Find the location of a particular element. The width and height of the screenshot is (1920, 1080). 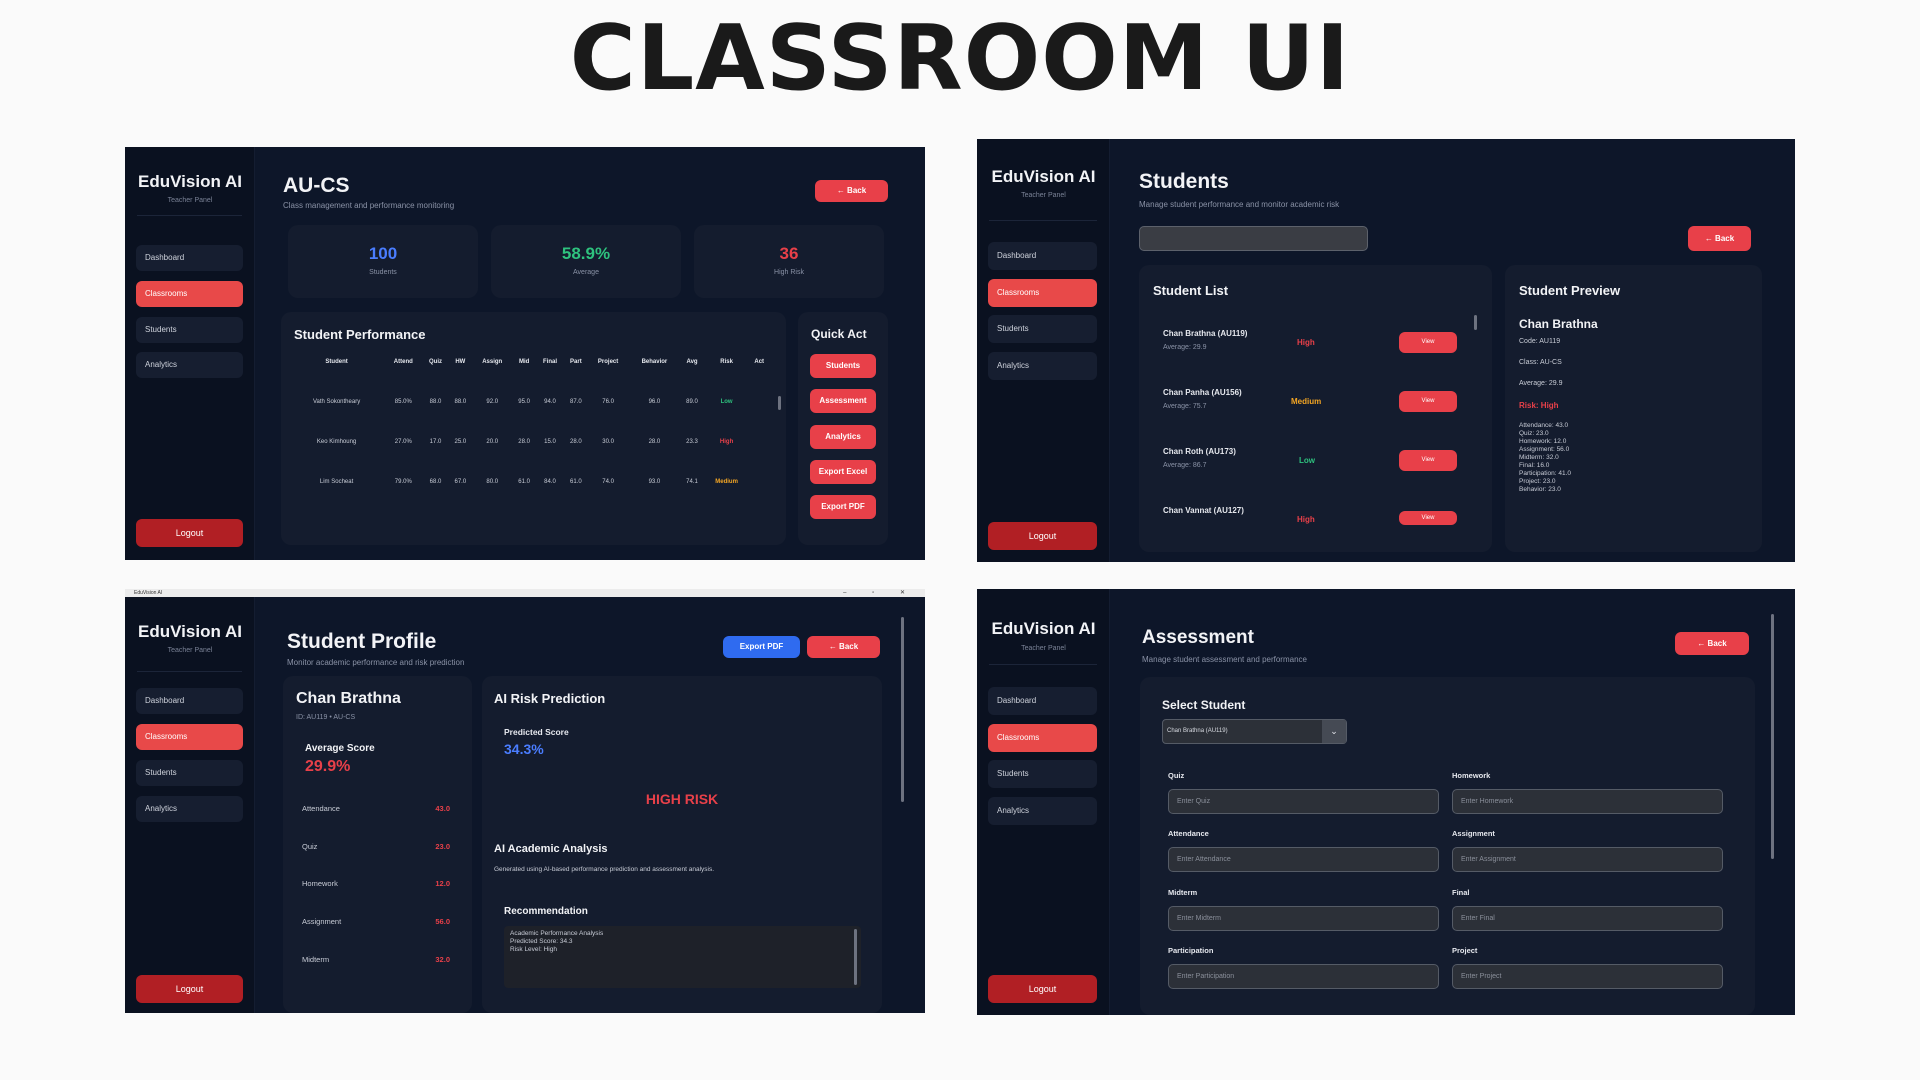

table-cell: 74.0 is located at coordinates (608, 482).